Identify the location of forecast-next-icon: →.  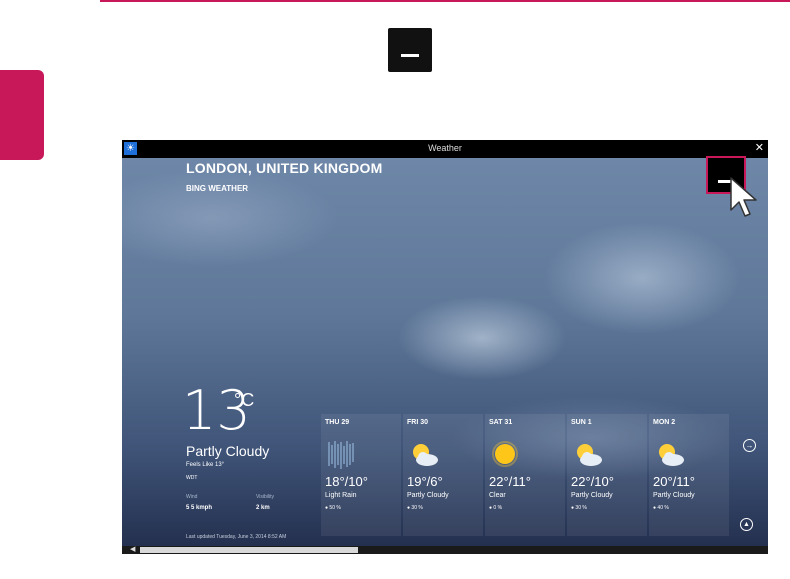
(749, 445).